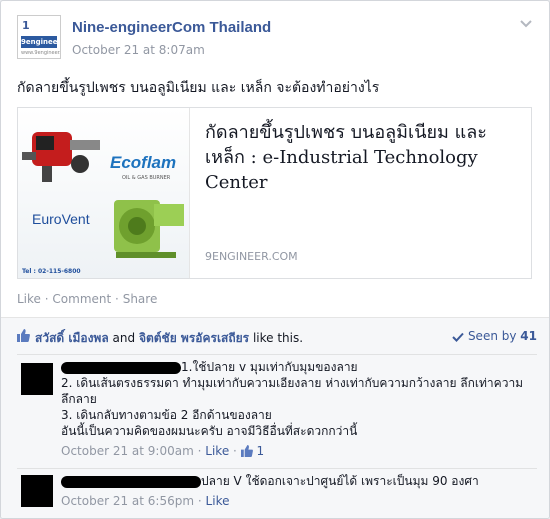  What do you see at coordinates (146, 178) in the screenshot?
I see `brand-ecoflam-tagline: OIL & GAS BURNER` at bounding box center [146, 178].